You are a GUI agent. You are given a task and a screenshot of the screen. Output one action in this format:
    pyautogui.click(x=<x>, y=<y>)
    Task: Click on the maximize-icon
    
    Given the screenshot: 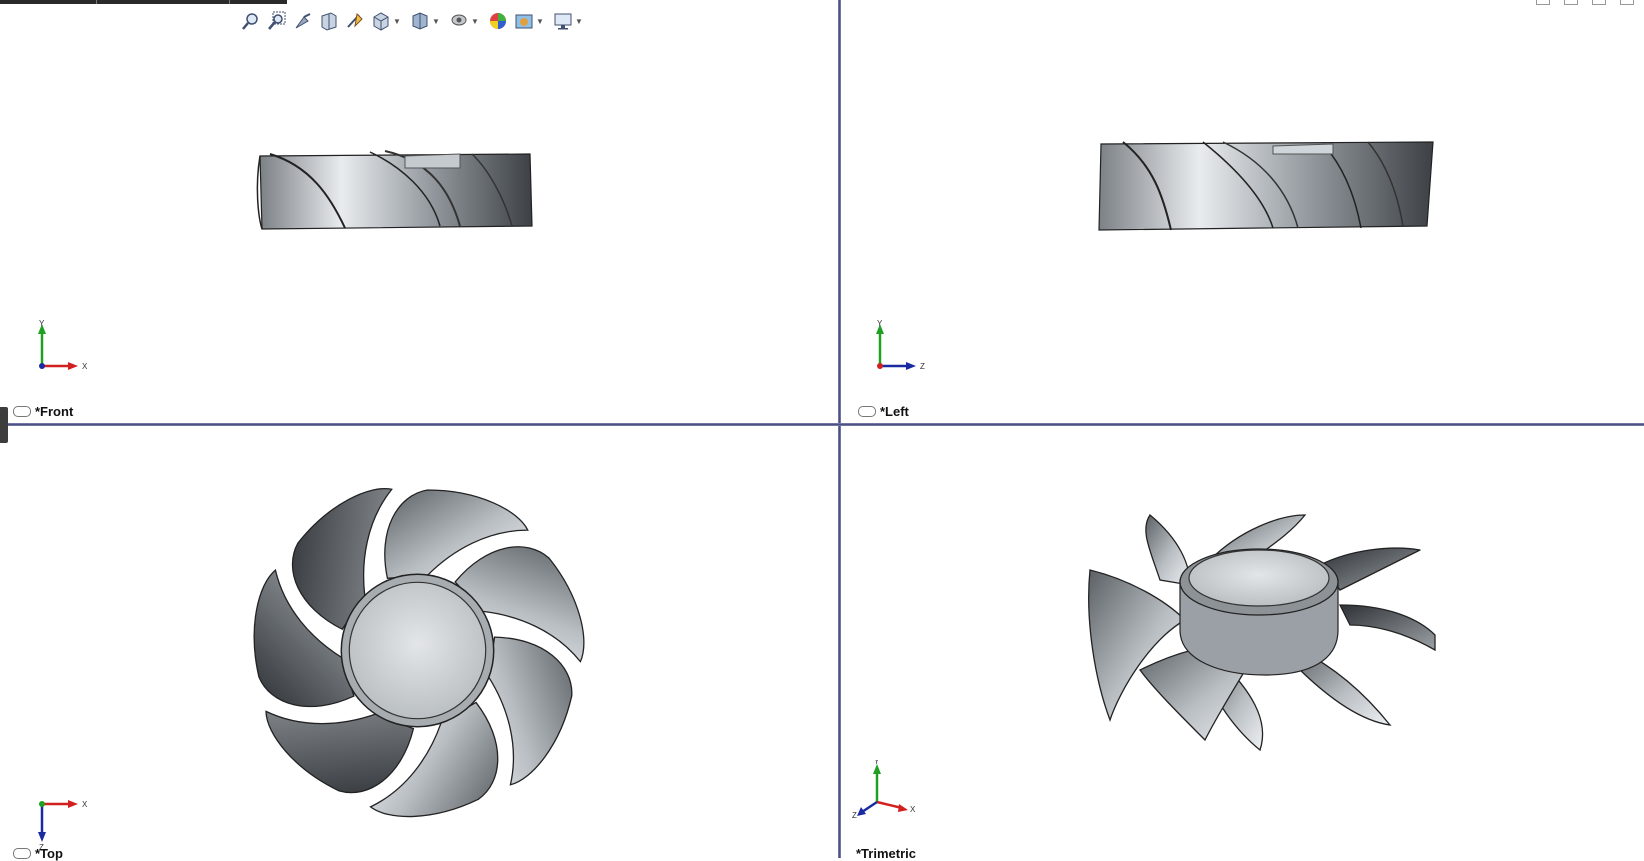 What is the action you would take?
    pyautogui.click(x=1627, y=2)
    